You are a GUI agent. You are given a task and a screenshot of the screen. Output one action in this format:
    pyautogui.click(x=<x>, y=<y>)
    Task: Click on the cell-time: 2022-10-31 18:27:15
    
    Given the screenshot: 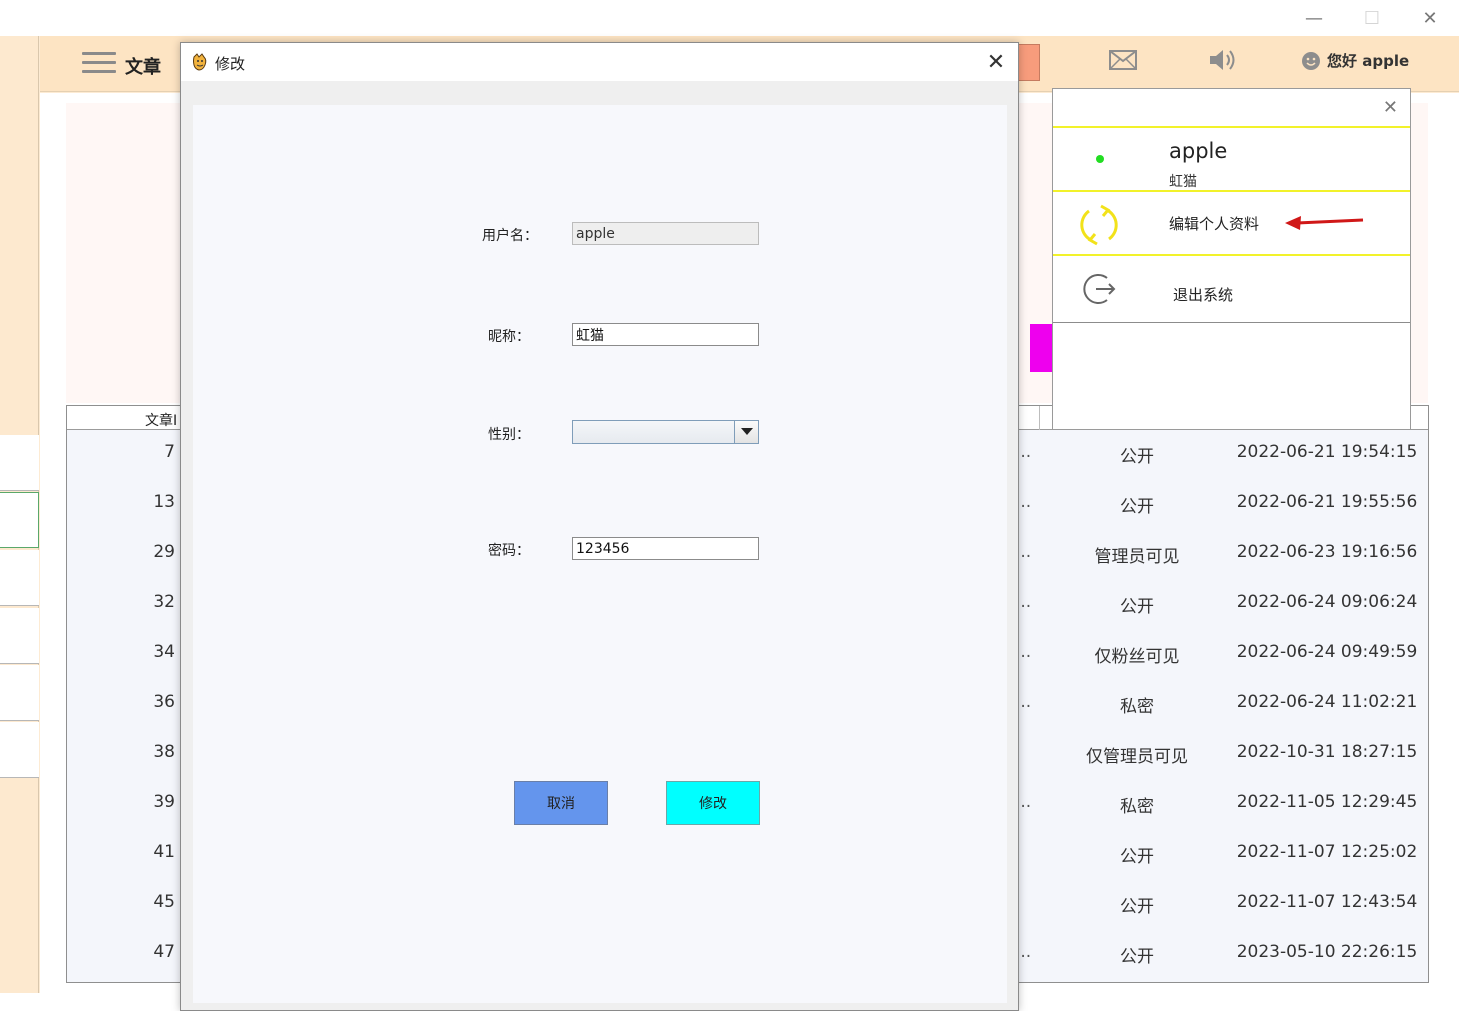 What is the action you would take?
    pyautogui.click(x=1327, y=752)
    